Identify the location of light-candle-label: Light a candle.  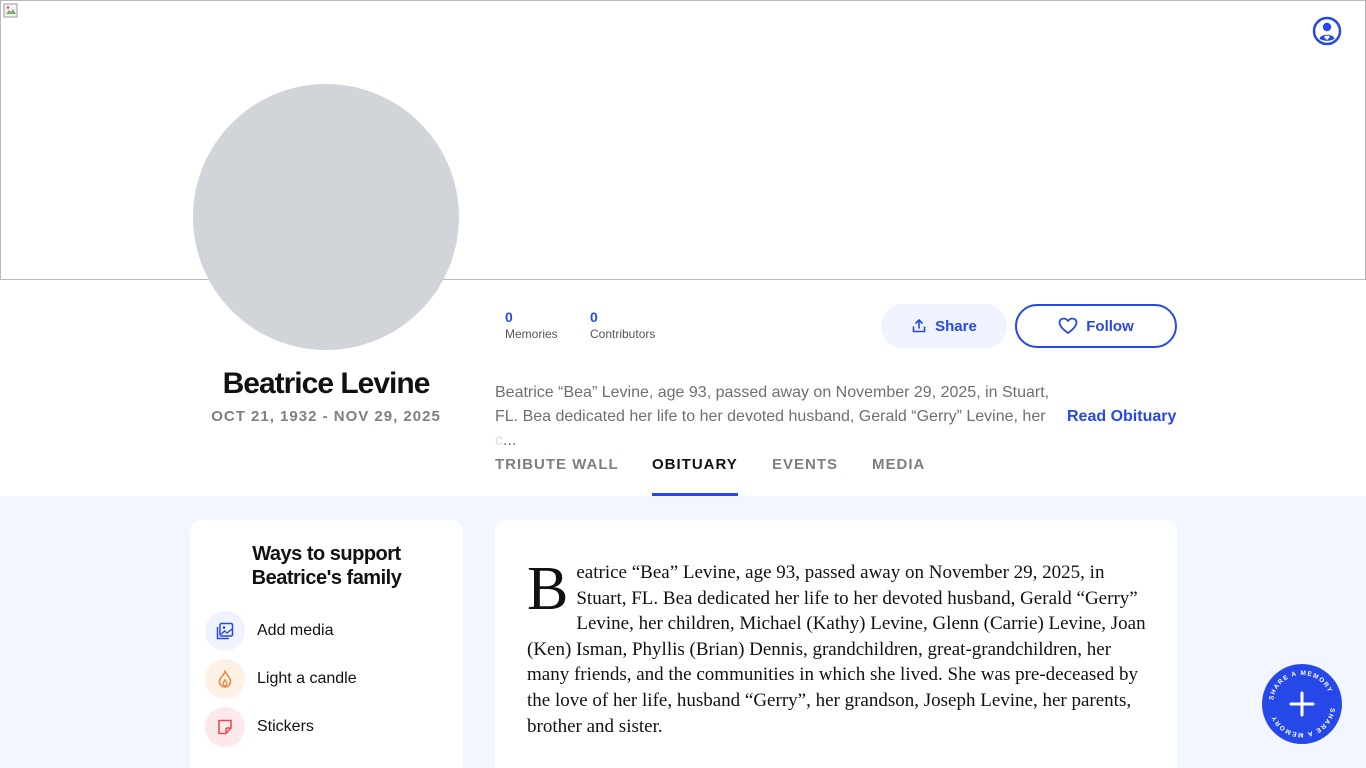
(307, 678).